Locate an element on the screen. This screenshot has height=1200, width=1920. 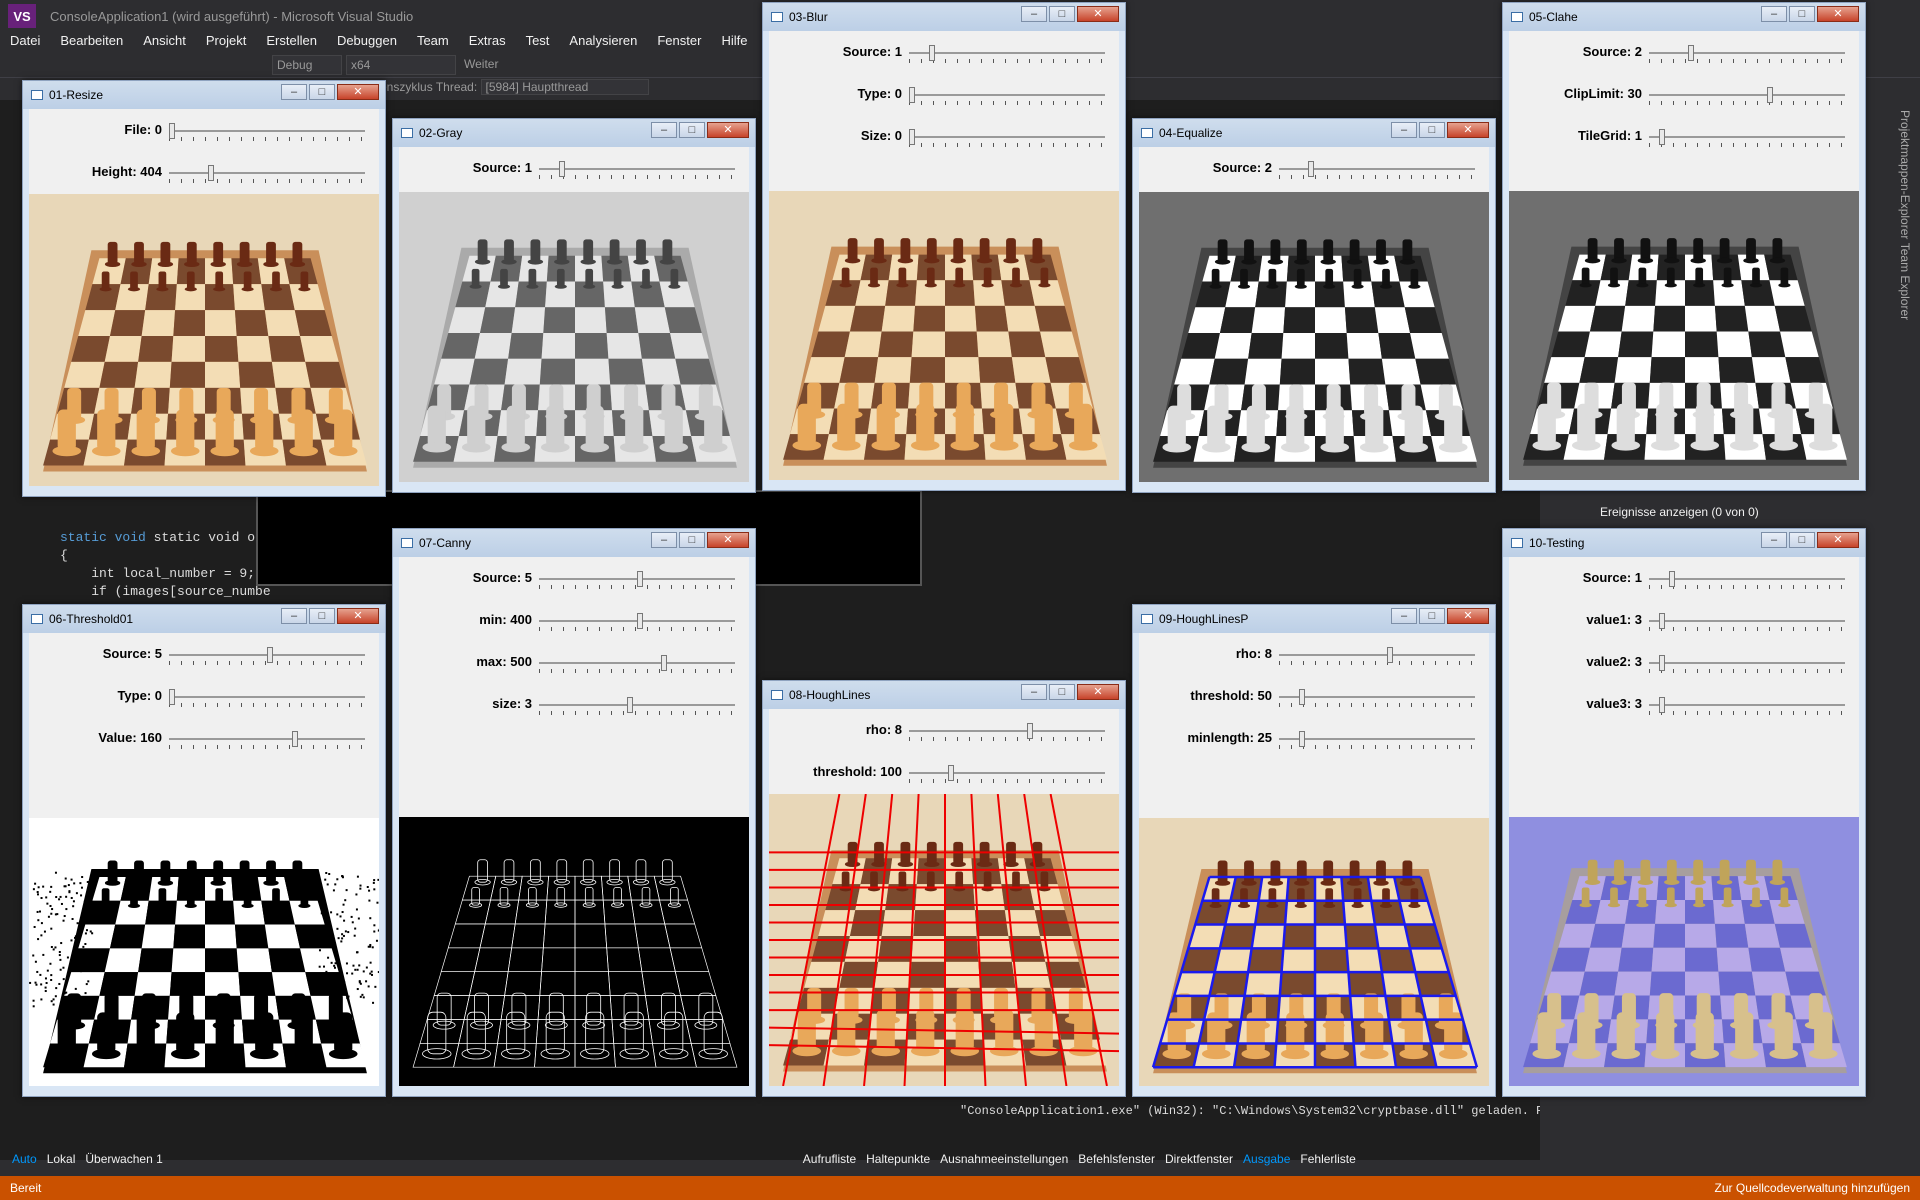
trackbar: threshold: 50 is located at coordinates (1314, 697).